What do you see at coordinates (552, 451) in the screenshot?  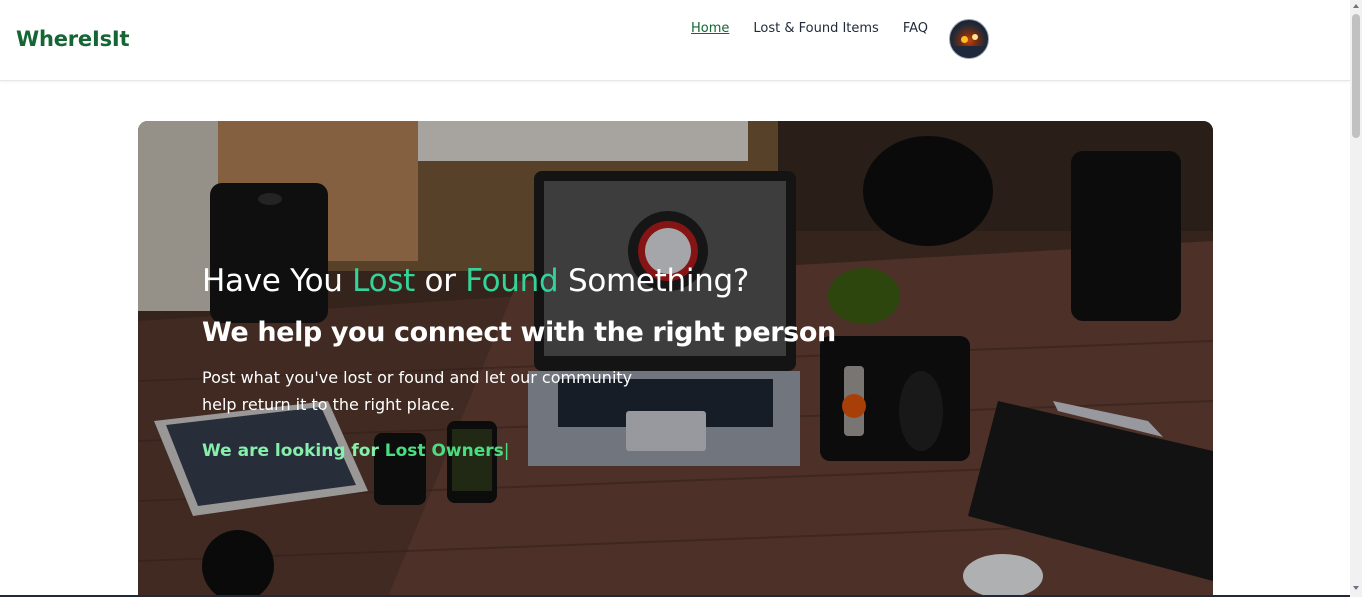 I see `typing-text: We are looking for Lost Owners|` at bounding box center [552, 451].